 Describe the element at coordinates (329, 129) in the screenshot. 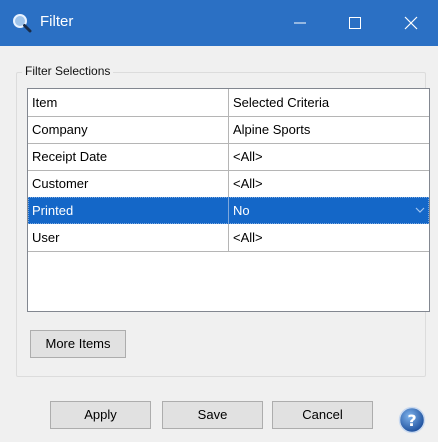

I see `row-criteria: Alpine Sports` at that location.